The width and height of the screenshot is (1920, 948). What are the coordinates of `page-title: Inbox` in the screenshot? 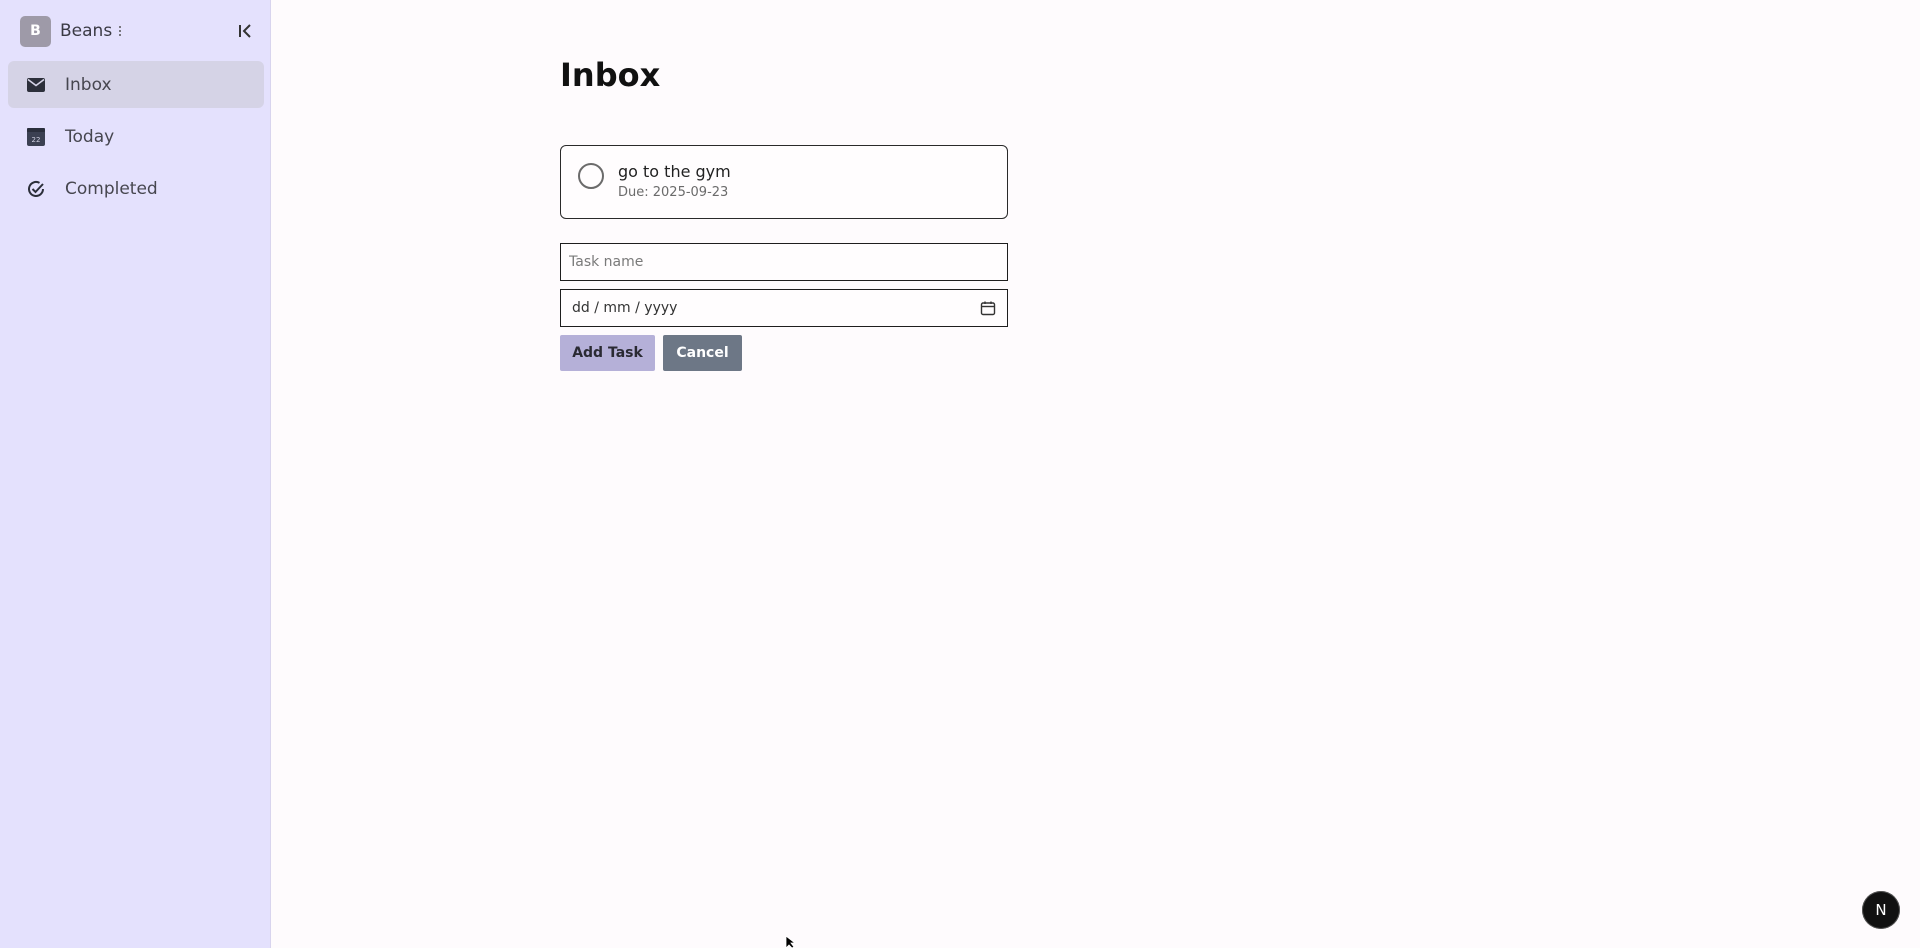 It's located at (610, 75).